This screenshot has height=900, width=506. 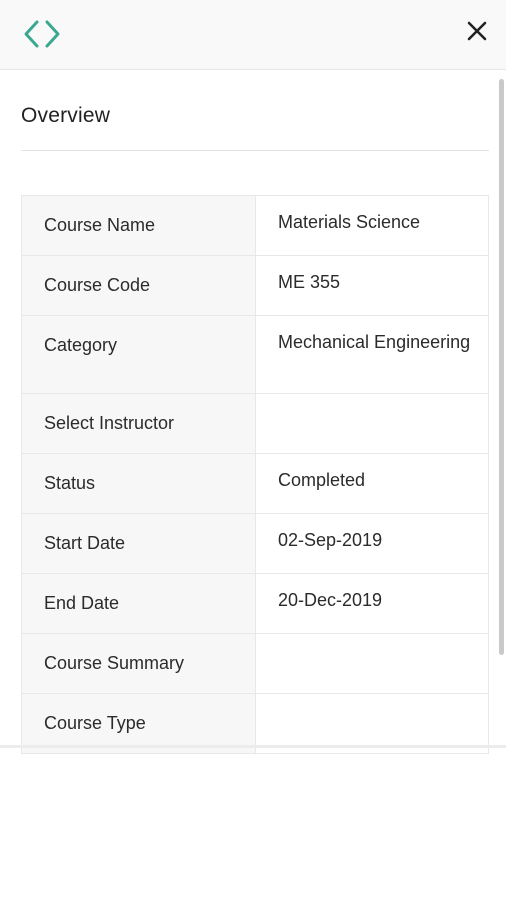 What do you see at coordinates (372, 354) in the screenshot?
I see `row-value: Mechanical Engineering` at bounding box center [372, 354].